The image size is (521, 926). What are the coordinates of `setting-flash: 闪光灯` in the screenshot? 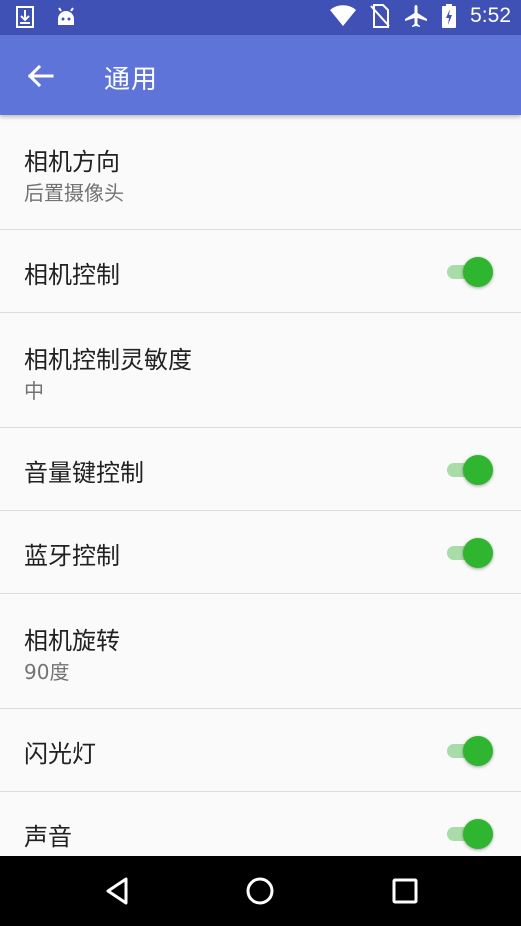 It's located at (260, 750).